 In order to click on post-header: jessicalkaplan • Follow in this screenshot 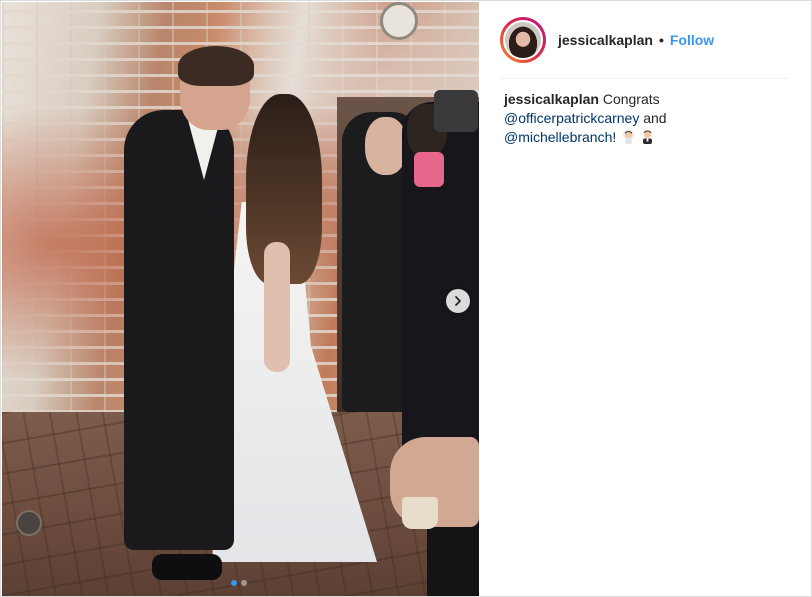, I will do `click(645, 40)`.